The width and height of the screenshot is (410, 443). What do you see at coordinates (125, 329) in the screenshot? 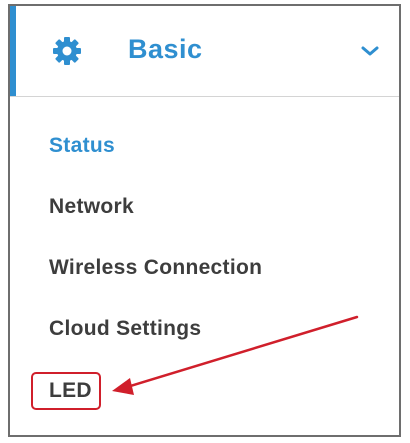
I see `menu-item-cloud-settings: Cloud Settings` at bounding box center [125, 329].